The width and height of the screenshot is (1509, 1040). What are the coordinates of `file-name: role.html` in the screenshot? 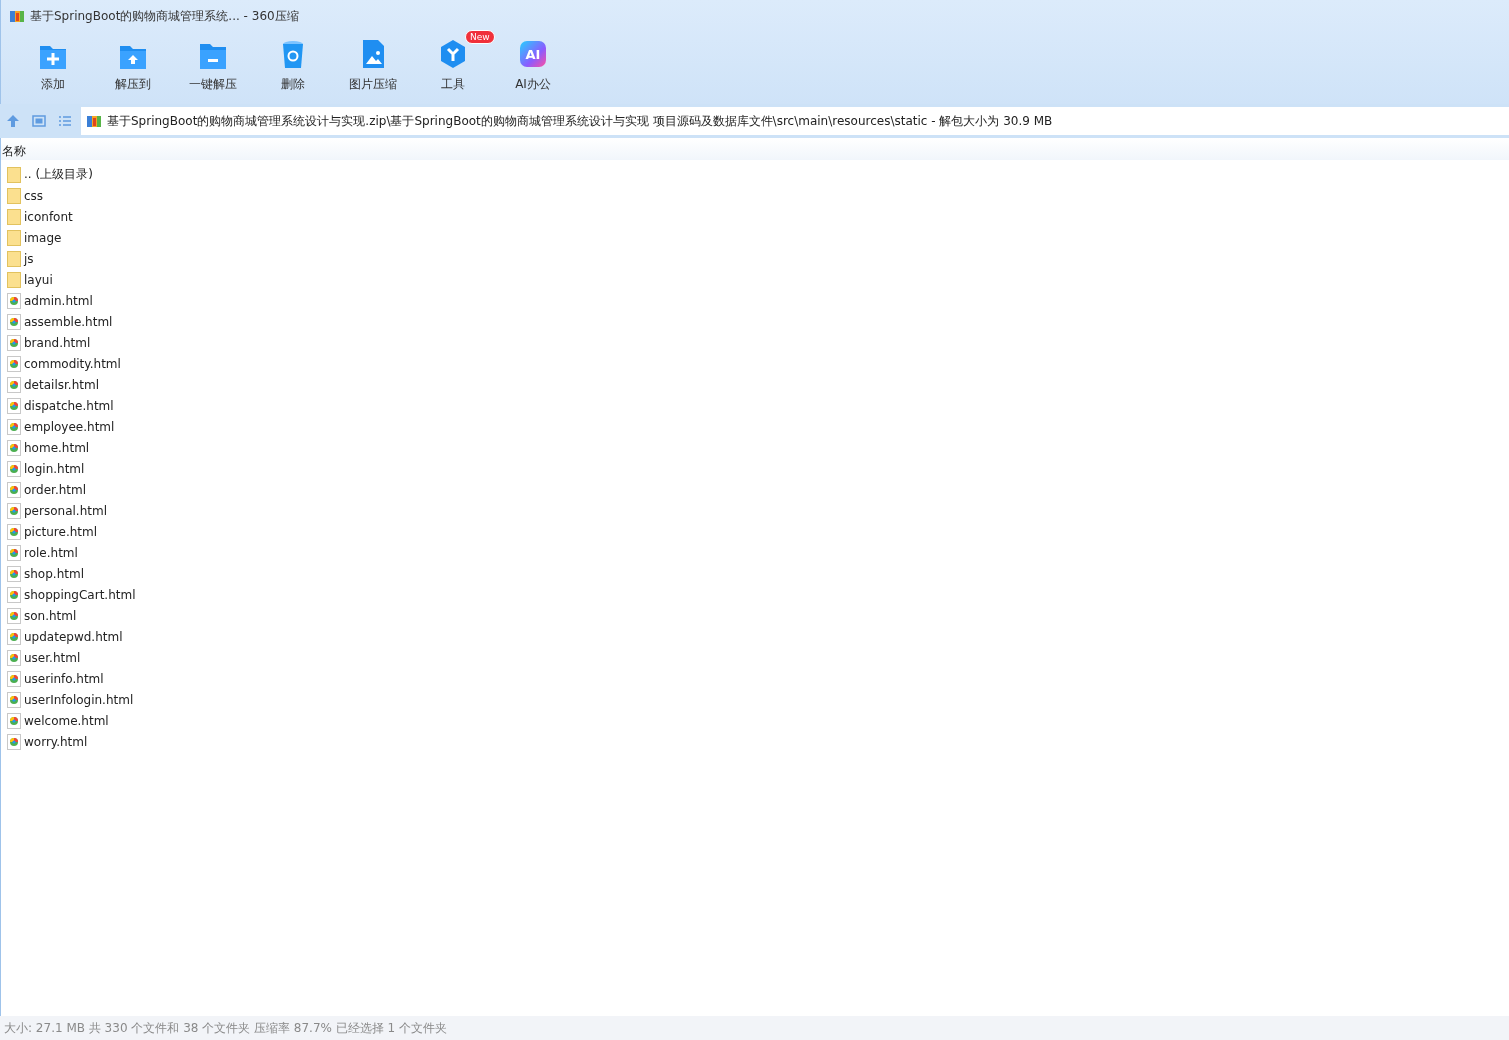 It's located at (51, 552).